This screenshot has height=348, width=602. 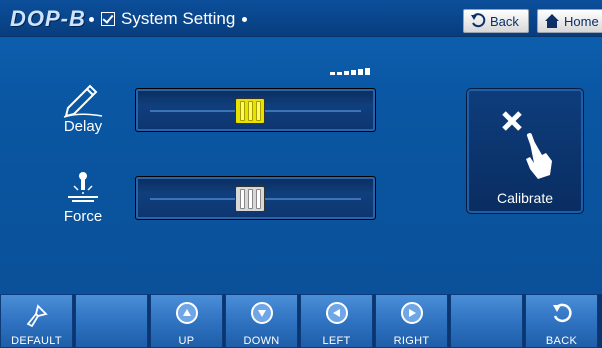 I want to click on home-icon, so click(x=552, y=21).